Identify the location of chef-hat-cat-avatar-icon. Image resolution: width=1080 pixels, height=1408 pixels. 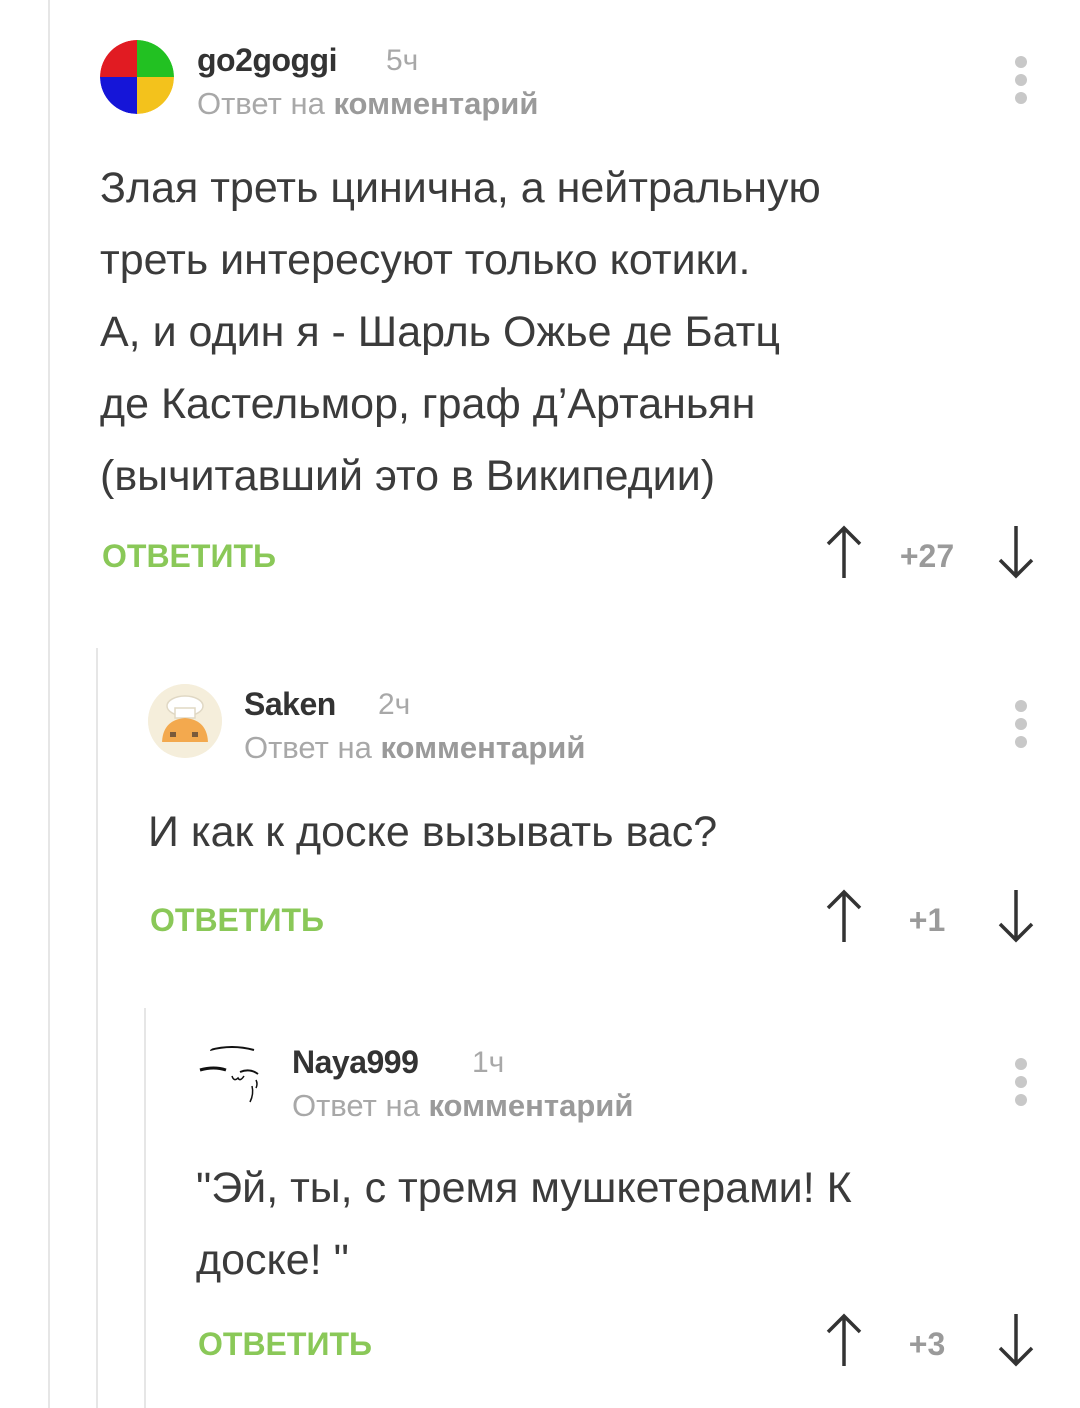
(185, 721).